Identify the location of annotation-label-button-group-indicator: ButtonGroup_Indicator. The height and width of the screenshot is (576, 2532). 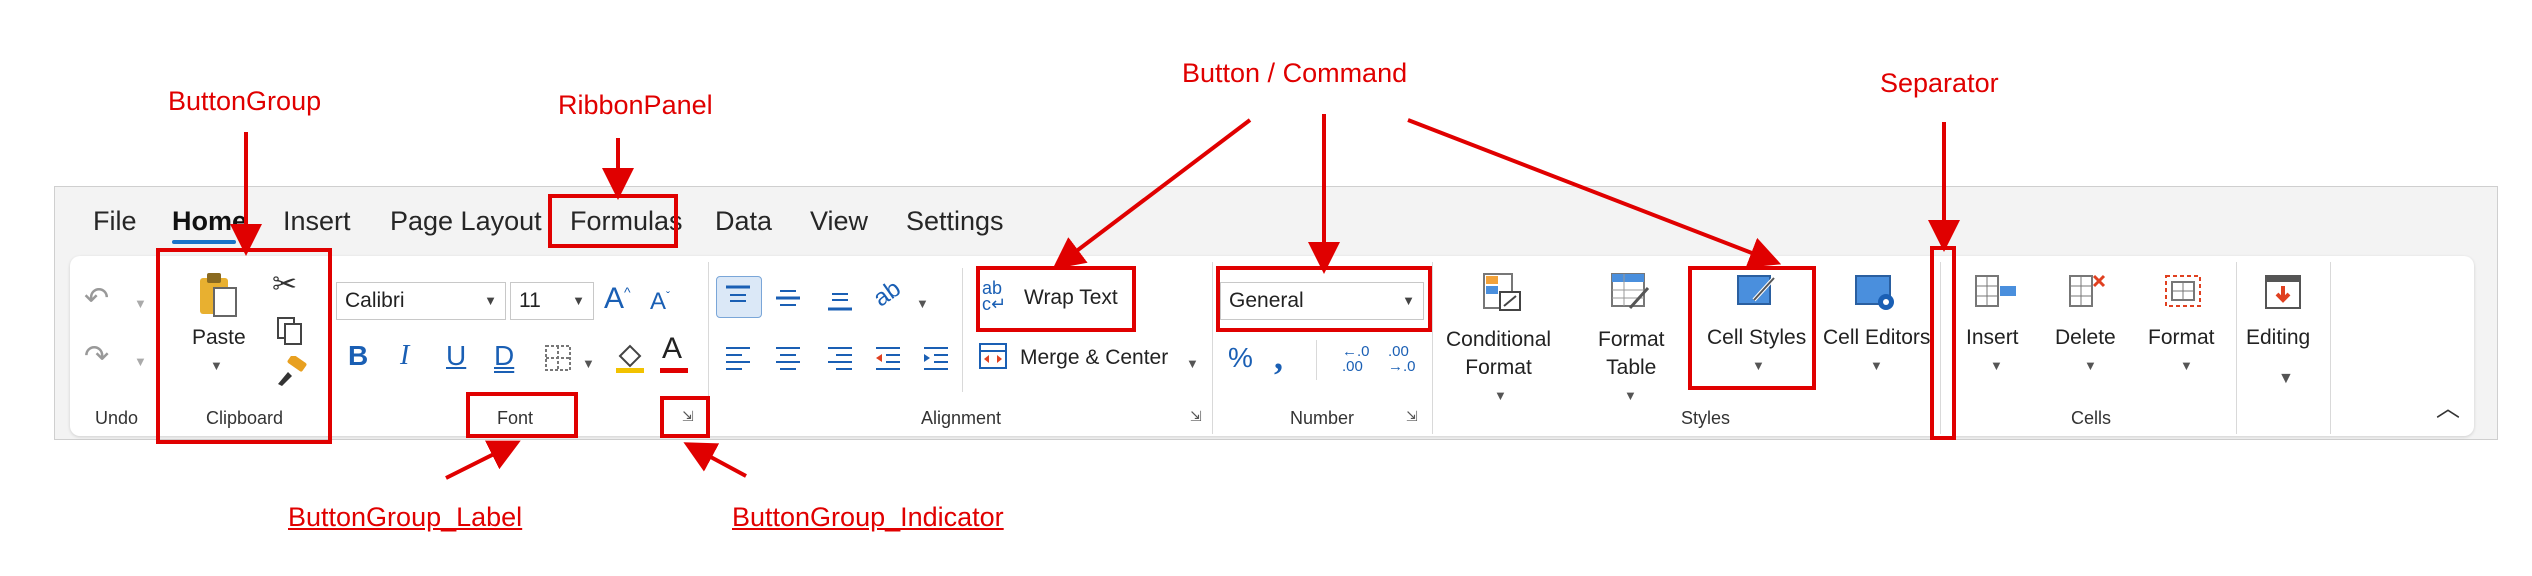
(868, 517).